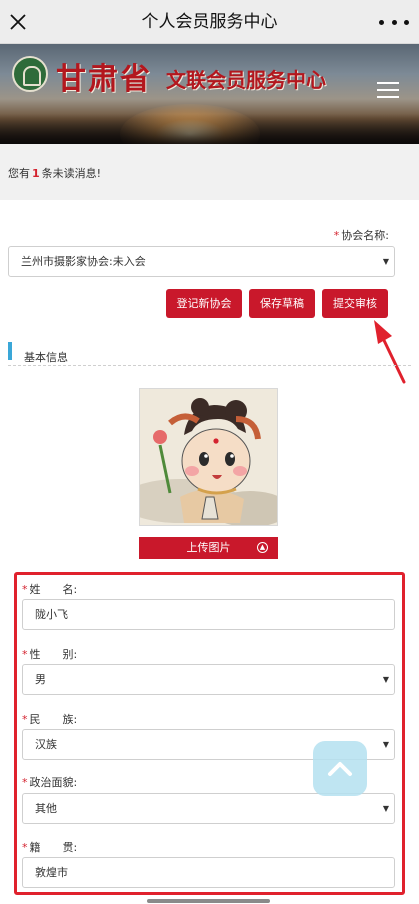  What do you see at coordinates (53, 589) in the screenshot?
I see `name-label-text: 姓 名:` at bounding box center [53, 589].